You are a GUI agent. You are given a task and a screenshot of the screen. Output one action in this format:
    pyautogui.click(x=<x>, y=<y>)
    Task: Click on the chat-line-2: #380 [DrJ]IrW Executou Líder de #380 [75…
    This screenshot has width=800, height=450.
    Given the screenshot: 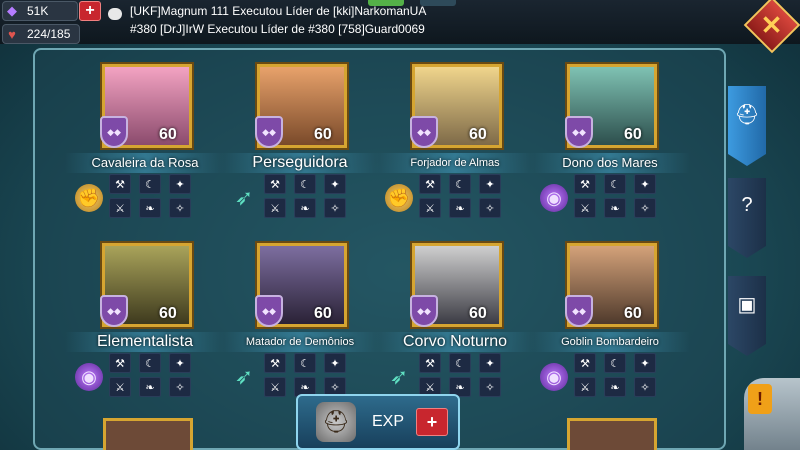 What is the action you would take?
    pyautogui.click(x=277, y=29)
    